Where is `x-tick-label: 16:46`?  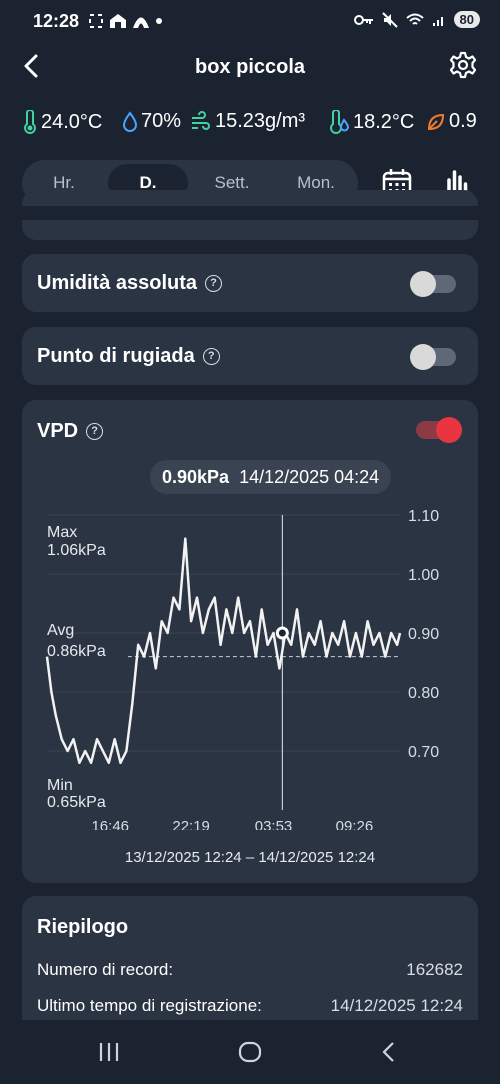 x-tick-label: 16:46 is located at coordinates (110, 824).